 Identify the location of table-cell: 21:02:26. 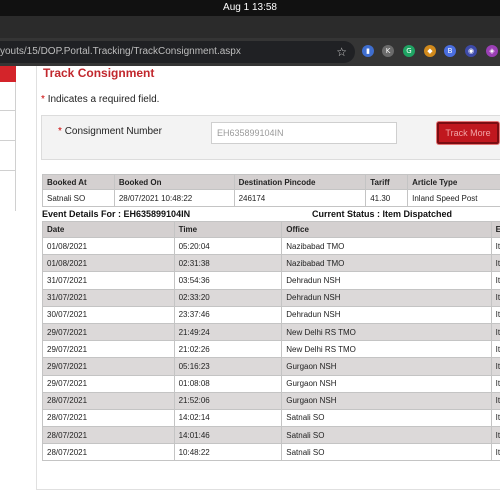
(228, 349).